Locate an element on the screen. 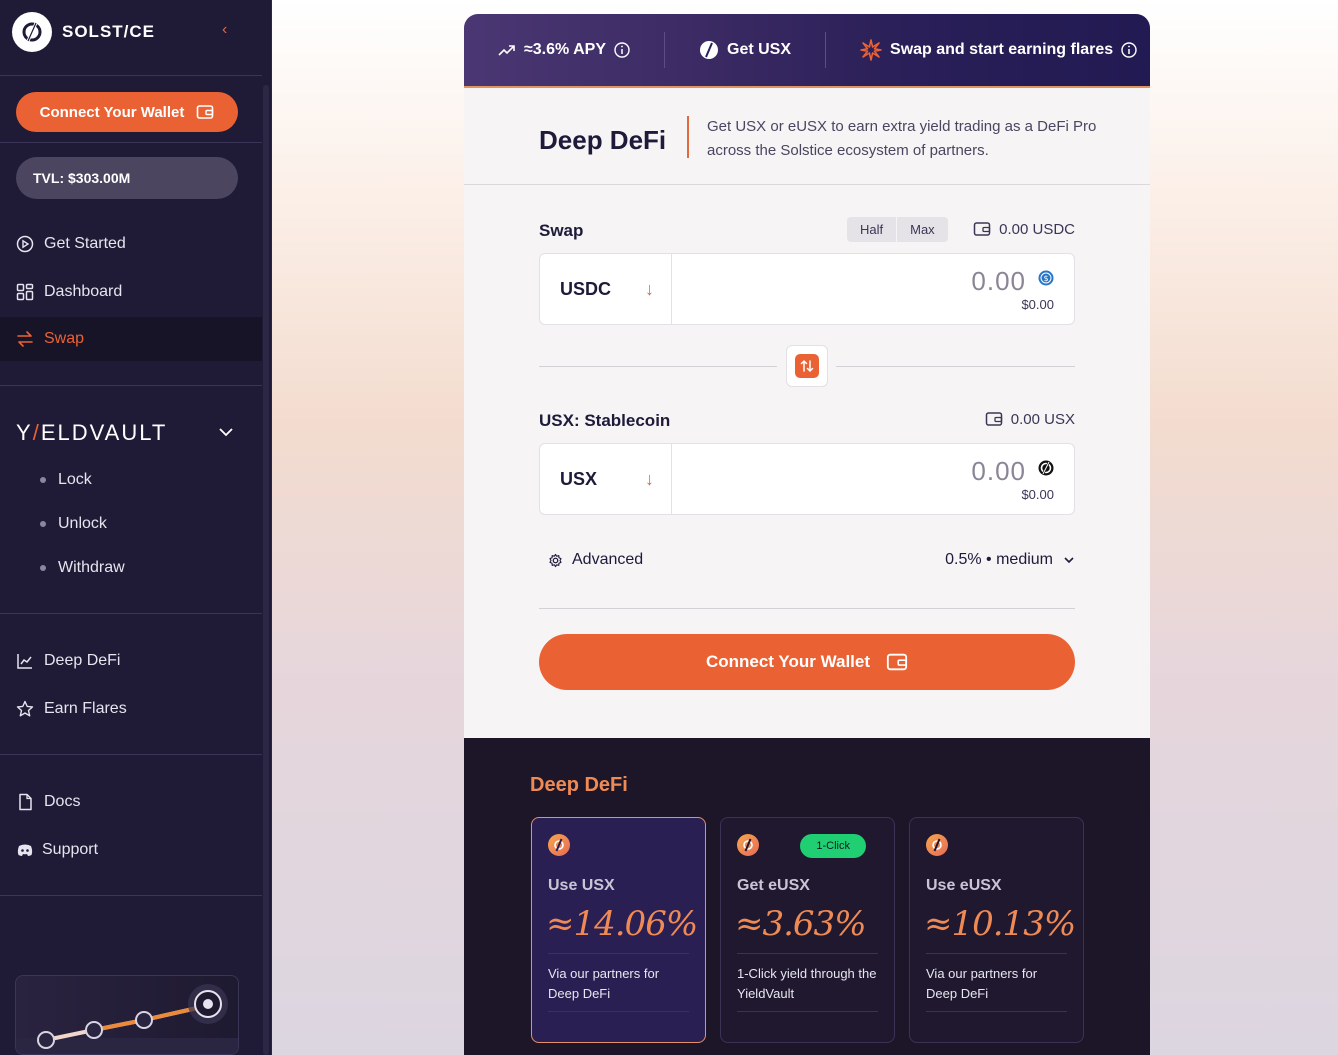 The image size is (1338, 1055). to-balance: 0.00 USX is located at coordinates (1030, 419).